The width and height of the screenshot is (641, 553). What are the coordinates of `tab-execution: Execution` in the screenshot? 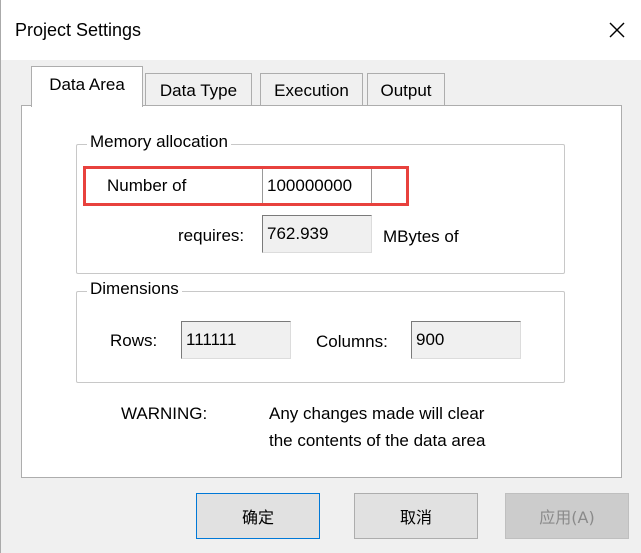 It's located at (311, 89).